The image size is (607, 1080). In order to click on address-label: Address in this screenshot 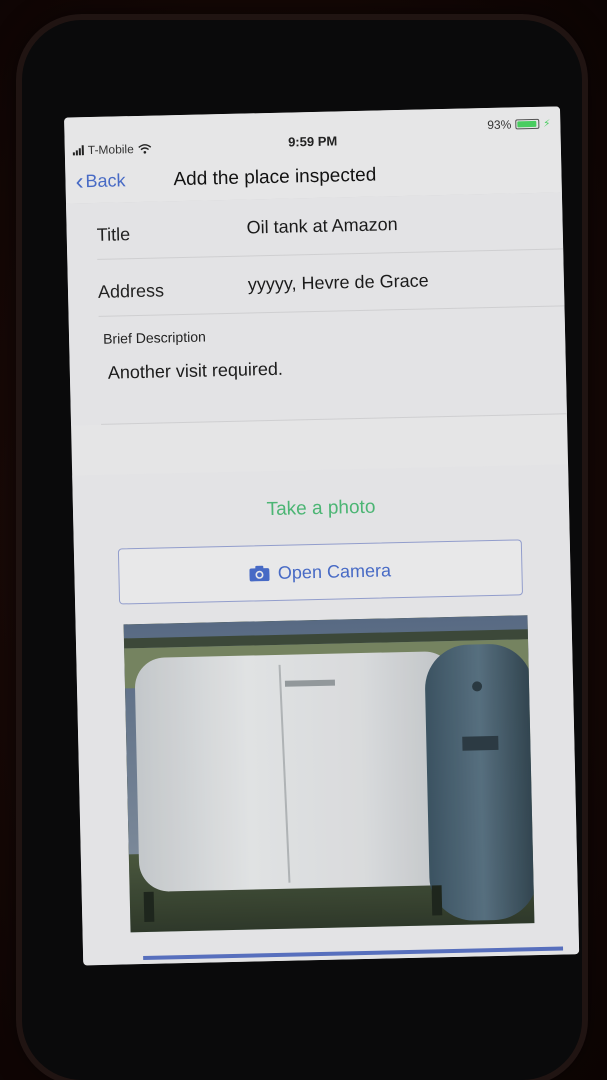, I will do `click(131, 290)`.